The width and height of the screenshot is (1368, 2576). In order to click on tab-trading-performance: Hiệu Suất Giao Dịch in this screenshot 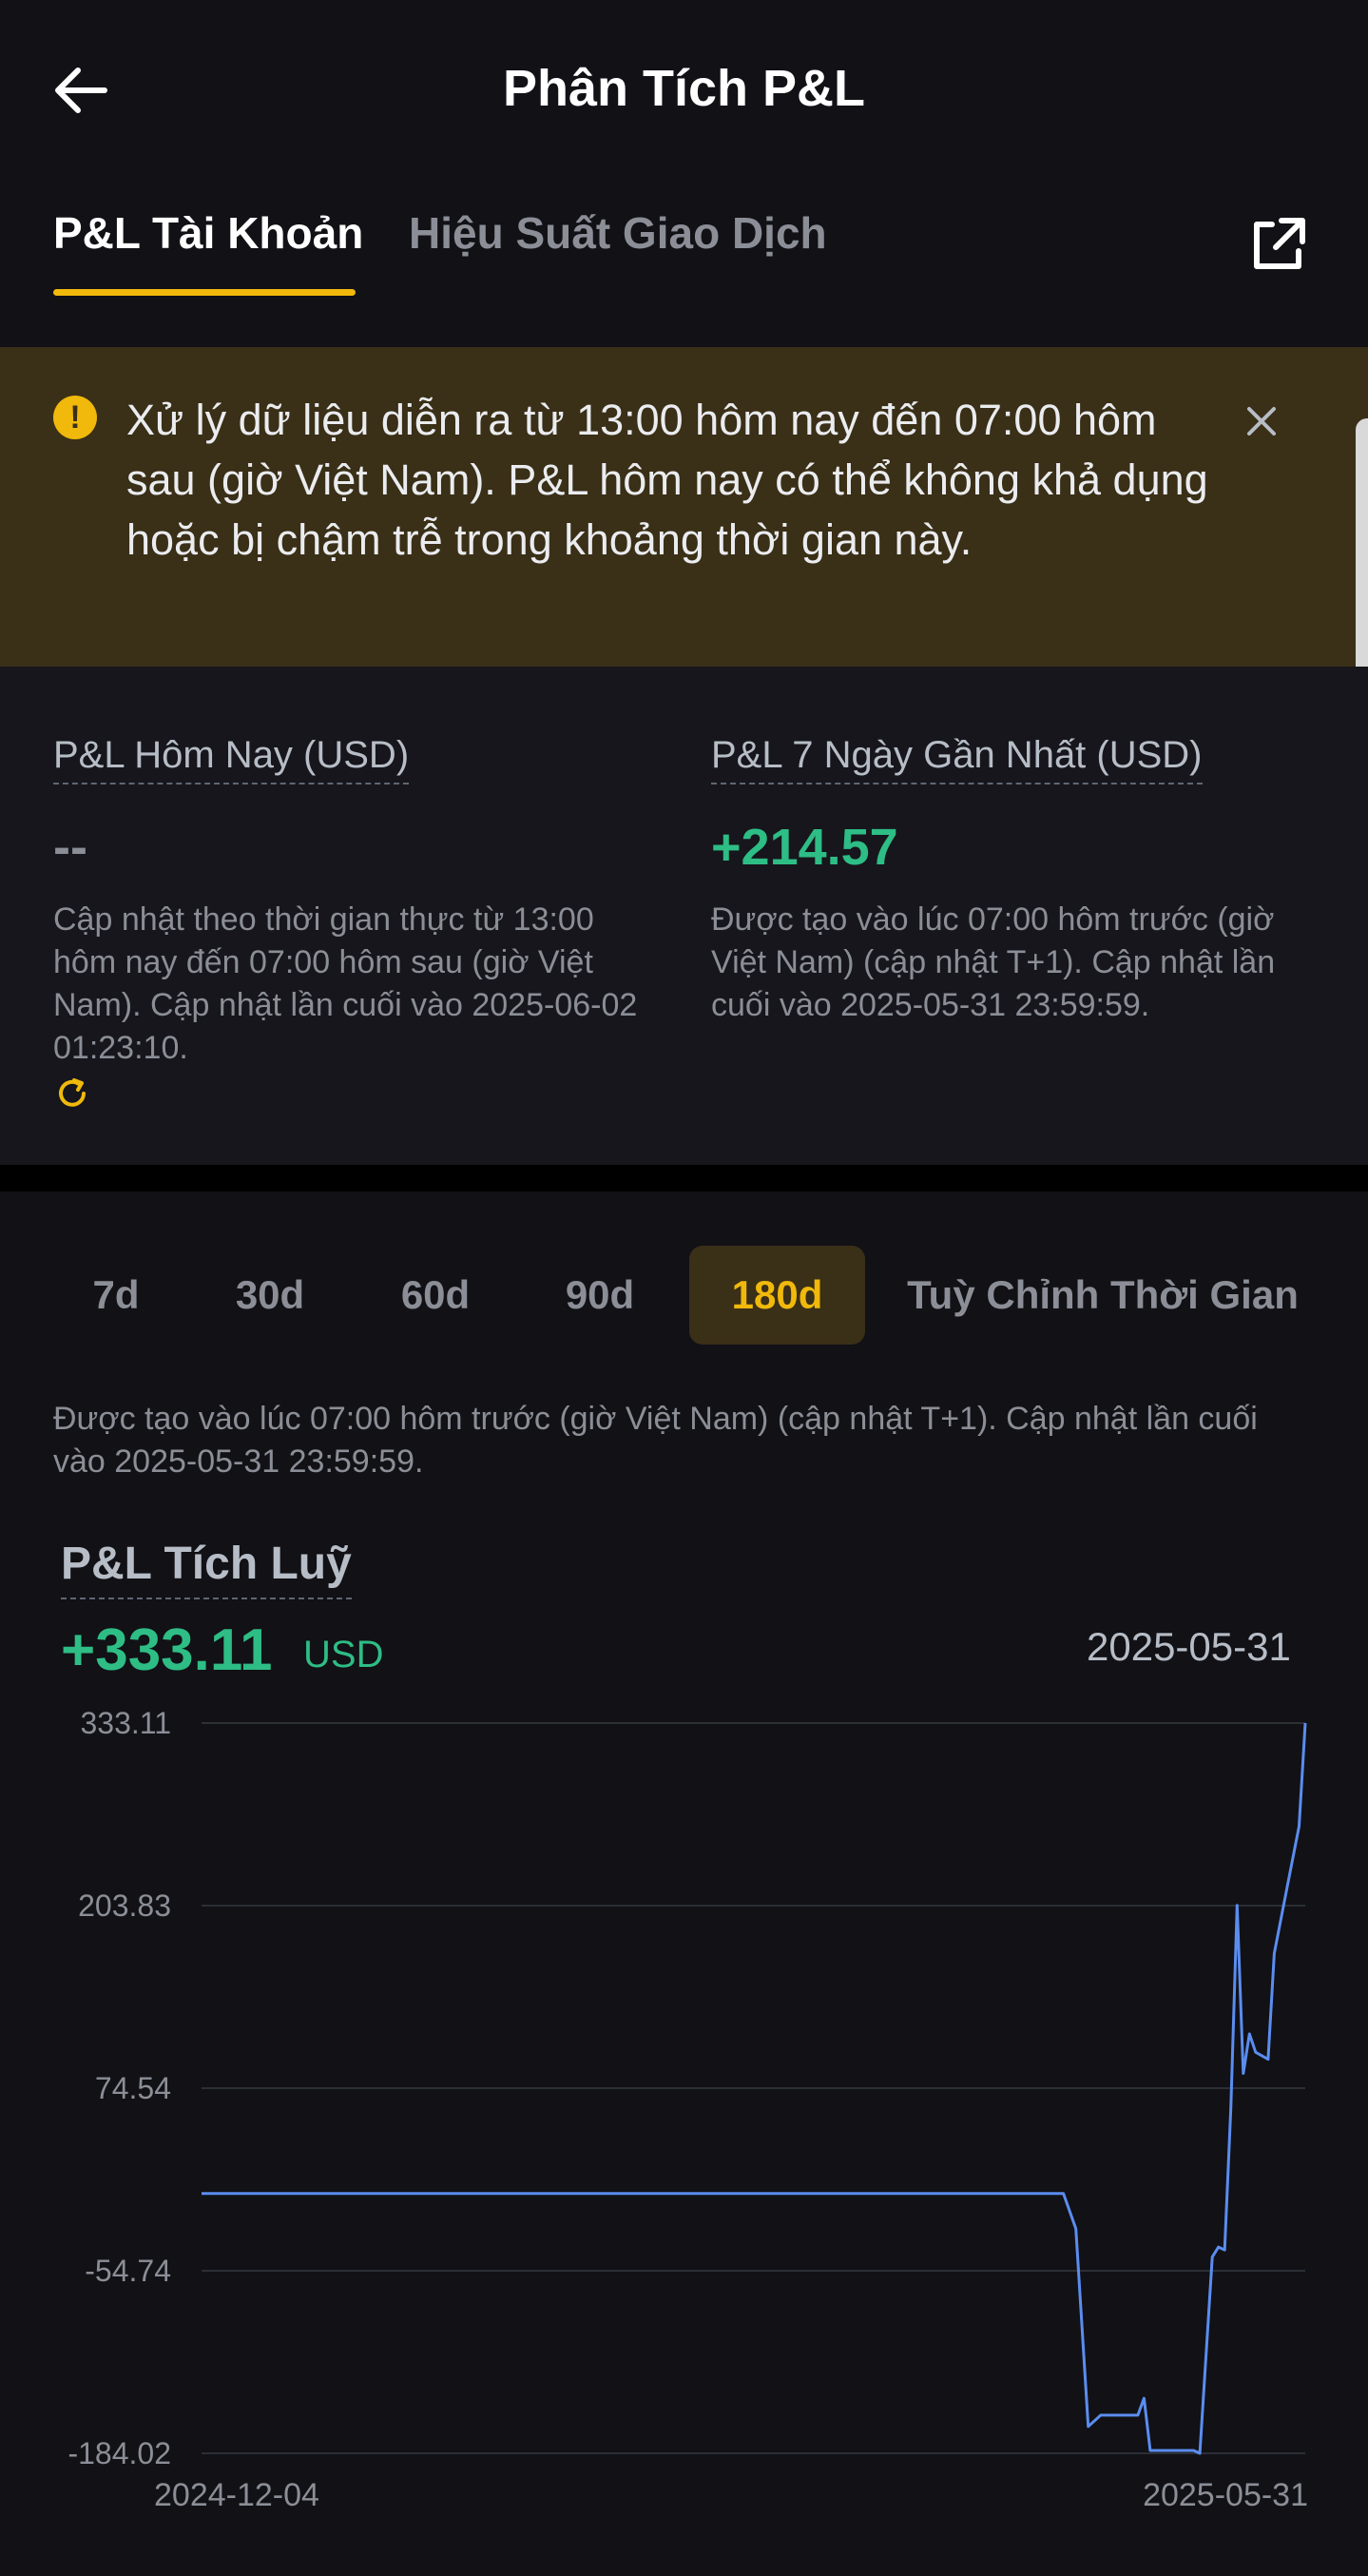, I will do `click(618, 233)`.